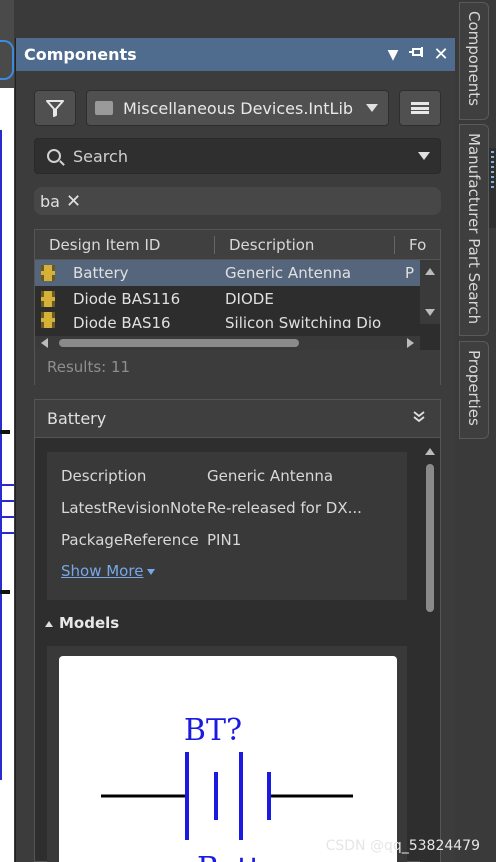 The height and width of the screenshot is (862, 496). I want to click on scroll-down-icon, so click(430, 312).